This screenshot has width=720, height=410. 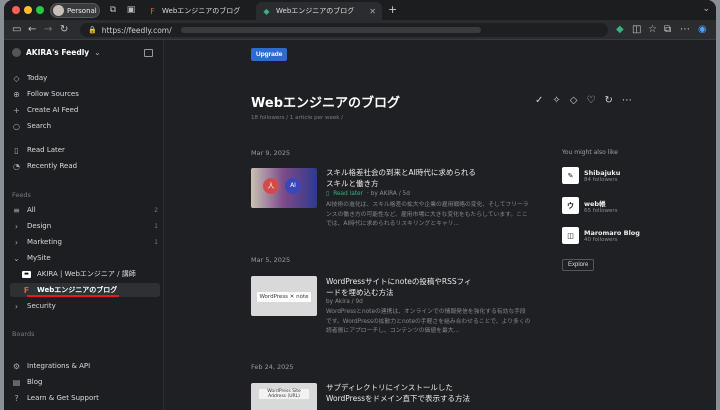 I want to click on feed-label: Marketing, so click(x=44, y=242).